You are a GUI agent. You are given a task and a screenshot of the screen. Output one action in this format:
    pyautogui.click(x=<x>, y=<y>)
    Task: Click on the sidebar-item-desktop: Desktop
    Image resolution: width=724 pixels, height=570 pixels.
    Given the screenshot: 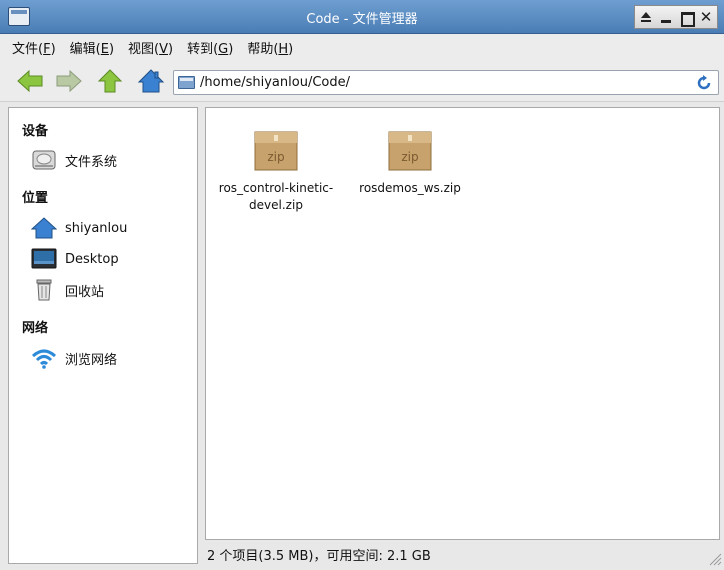 What is the action you would take?
    pyautogui.click(x=75, y=259)
    